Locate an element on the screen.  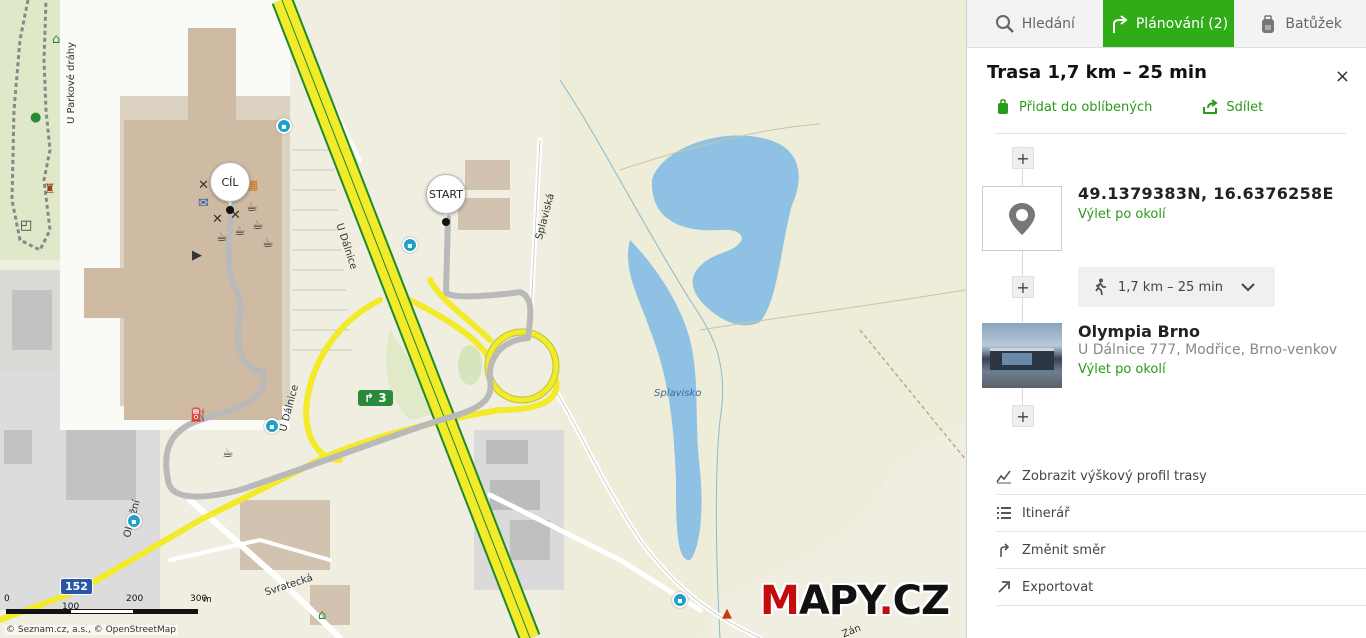
destination-pin: CÍL is located at coordinates (230, 188).